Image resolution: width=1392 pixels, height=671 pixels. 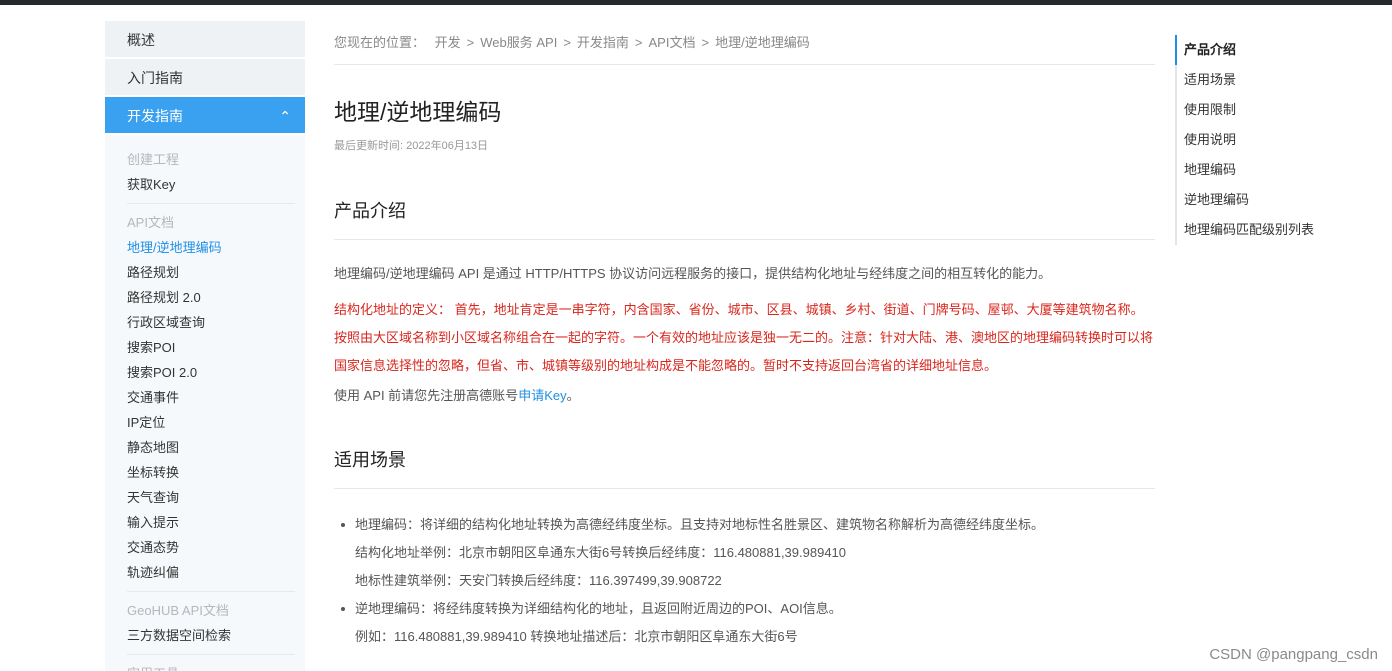 I want to click on scenario-example: 地标性建筑举例：天安门转换后经纬度：116.397499,39.908722, so click(x=538, y=580).